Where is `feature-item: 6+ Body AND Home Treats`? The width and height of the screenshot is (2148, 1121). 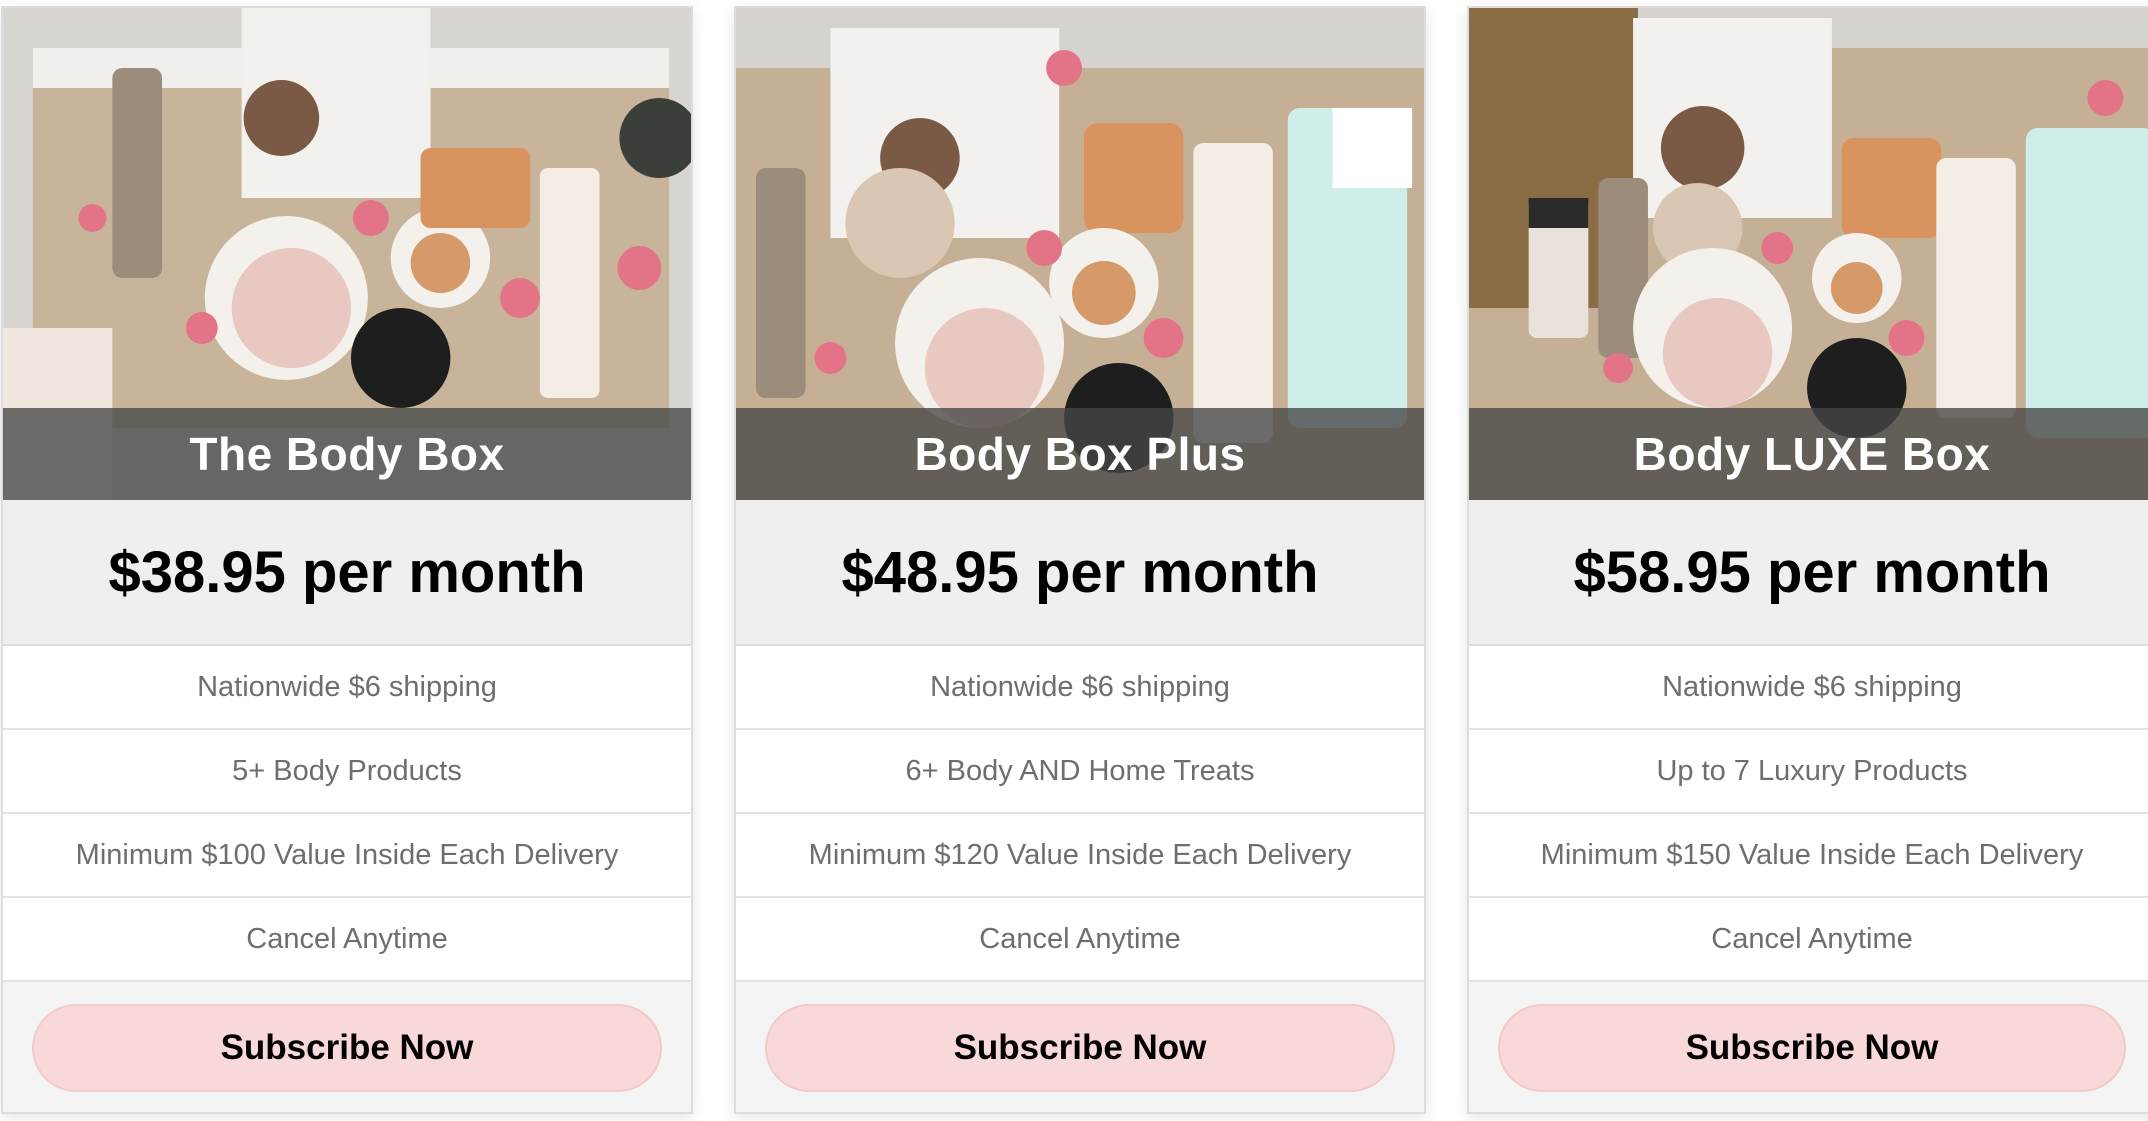
feature-item: 6+ Body AND Home Treats is located at coordinates (1080, 772).